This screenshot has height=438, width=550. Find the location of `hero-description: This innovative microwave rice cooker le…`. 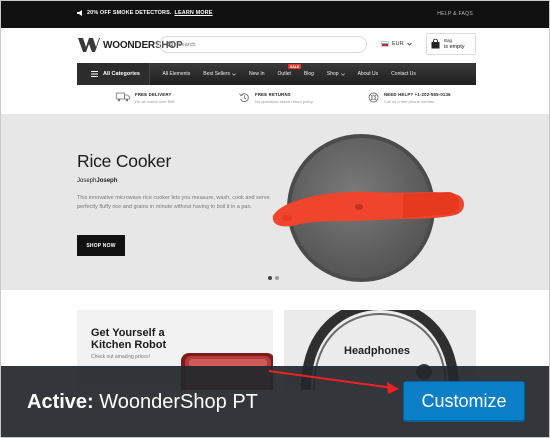

hero-description: This innovative microwave rice cooker le… is located at coordinates (173, 202).